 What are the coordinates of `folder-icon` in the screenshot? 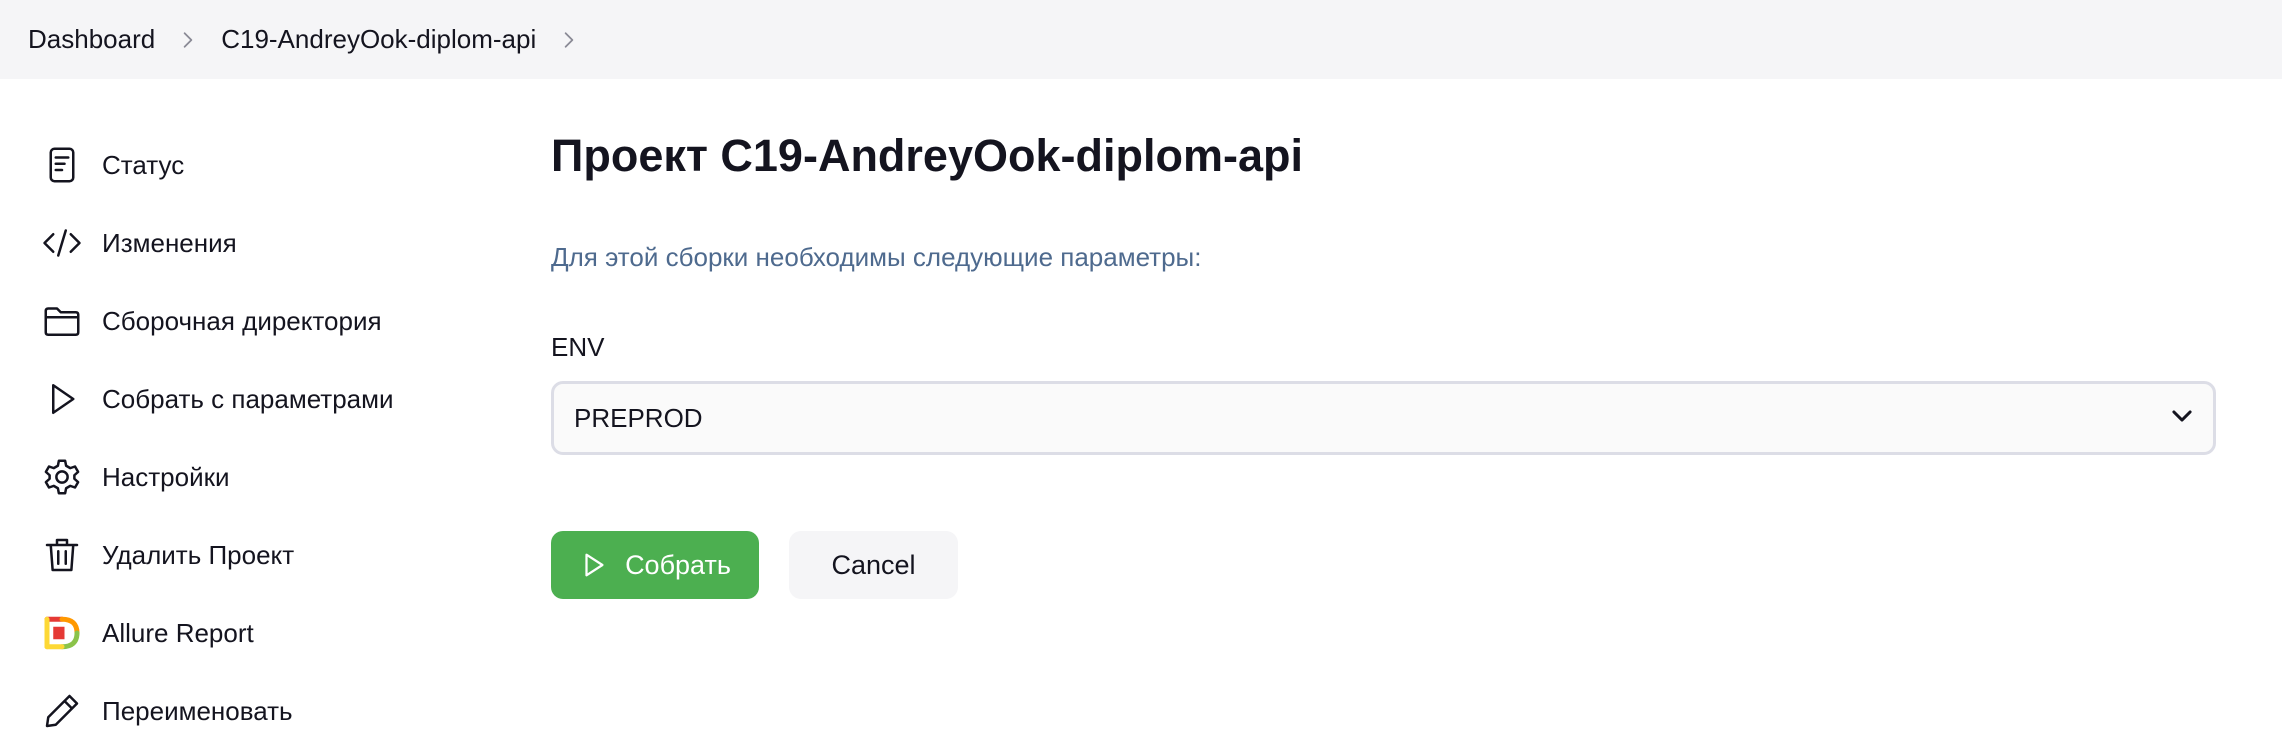 It's located at (62, 321).